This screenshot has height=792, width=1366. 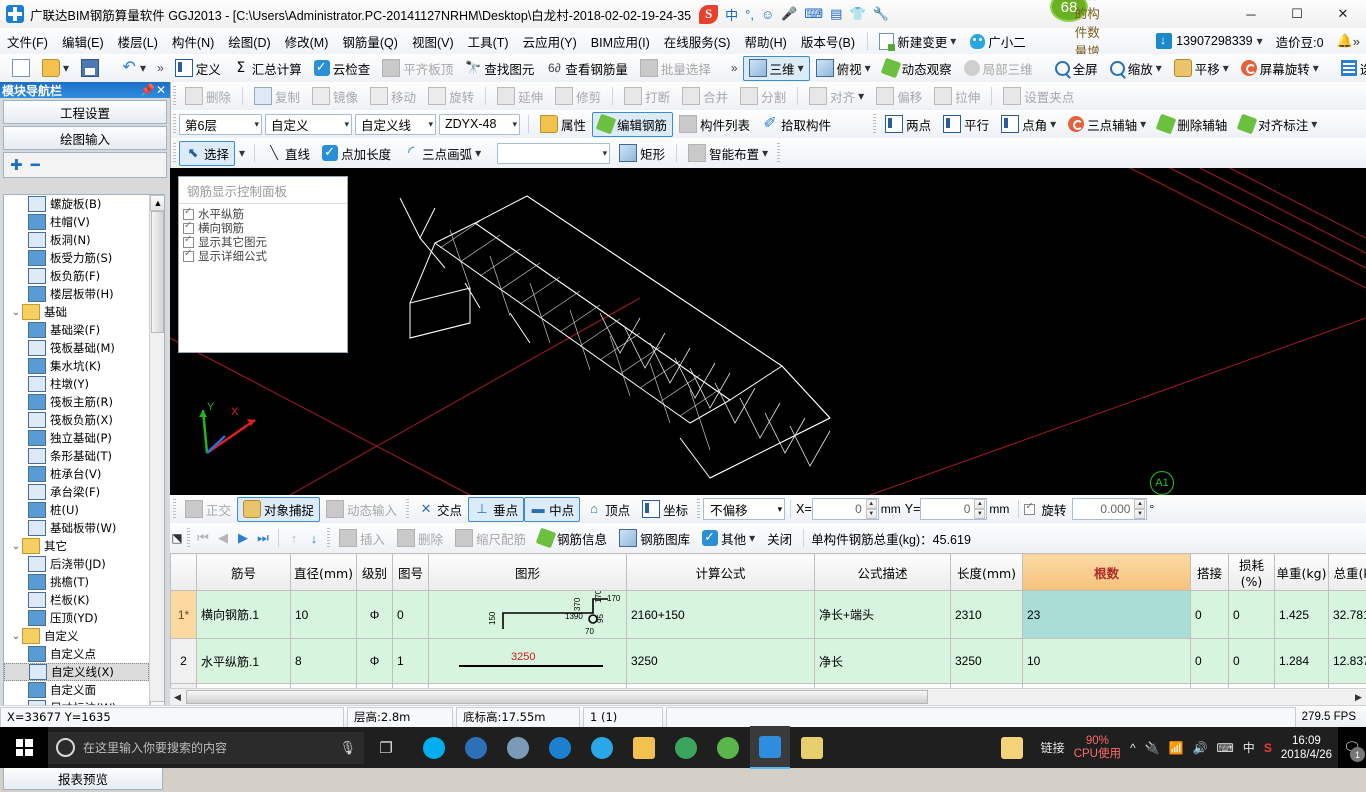 What do you see at coordinates (76, 528) in the screenshot?
I see `tree-item-foundation-slab-band-icon: 基础板带(W)` at bounding box center [76, 528].